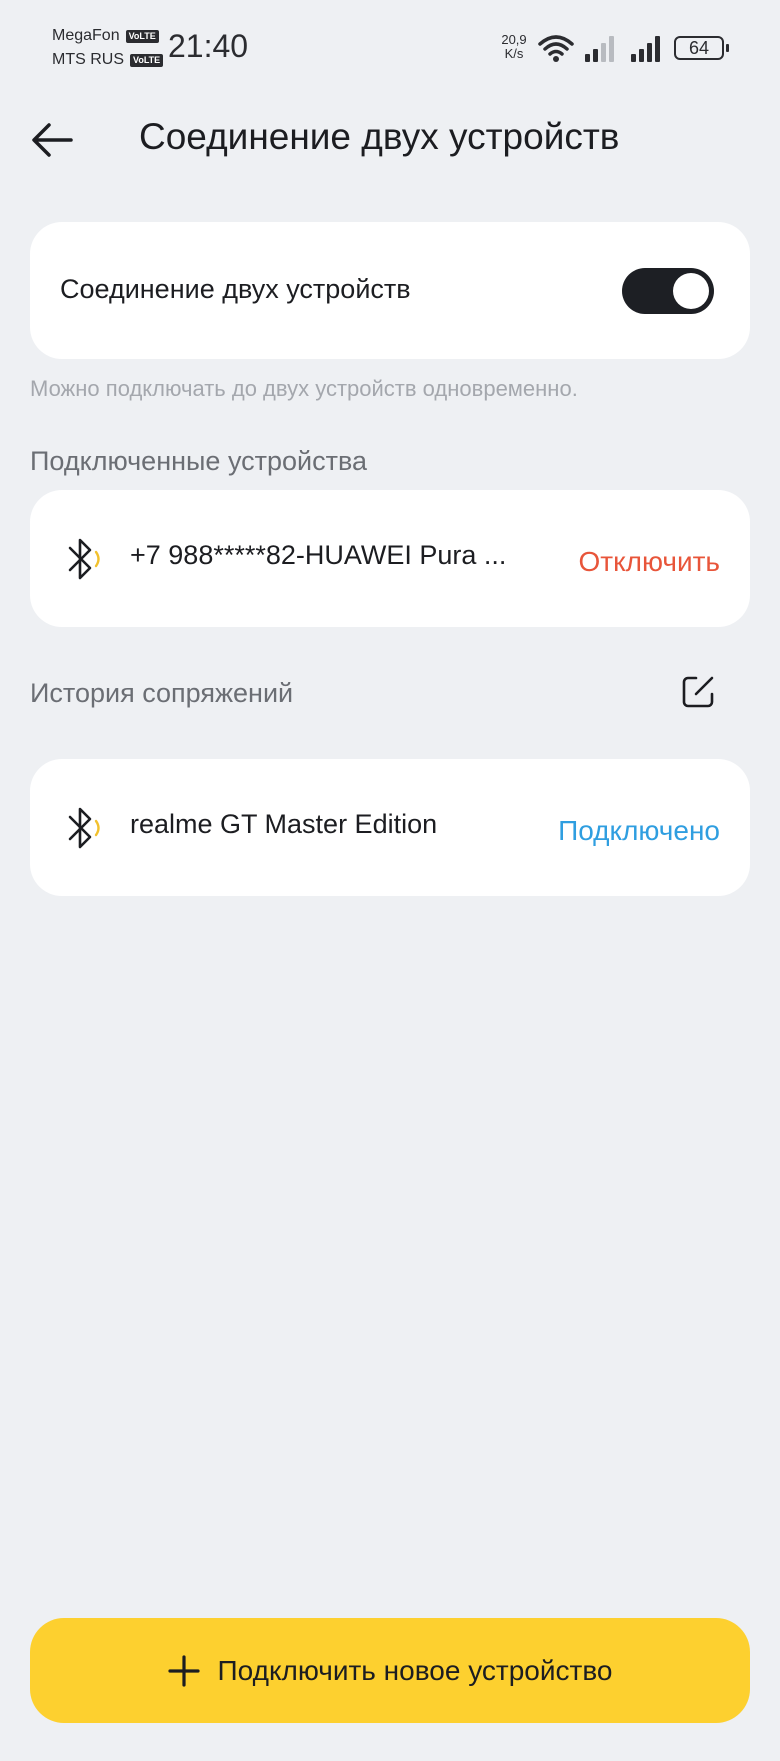 Image resolution: width=780 pixels, height=1761 pixels. What do you see at coordinates (379, 136) in the screenshot?
I see `page-title: Соединение двух устройств` at bounding box center [379, 136].